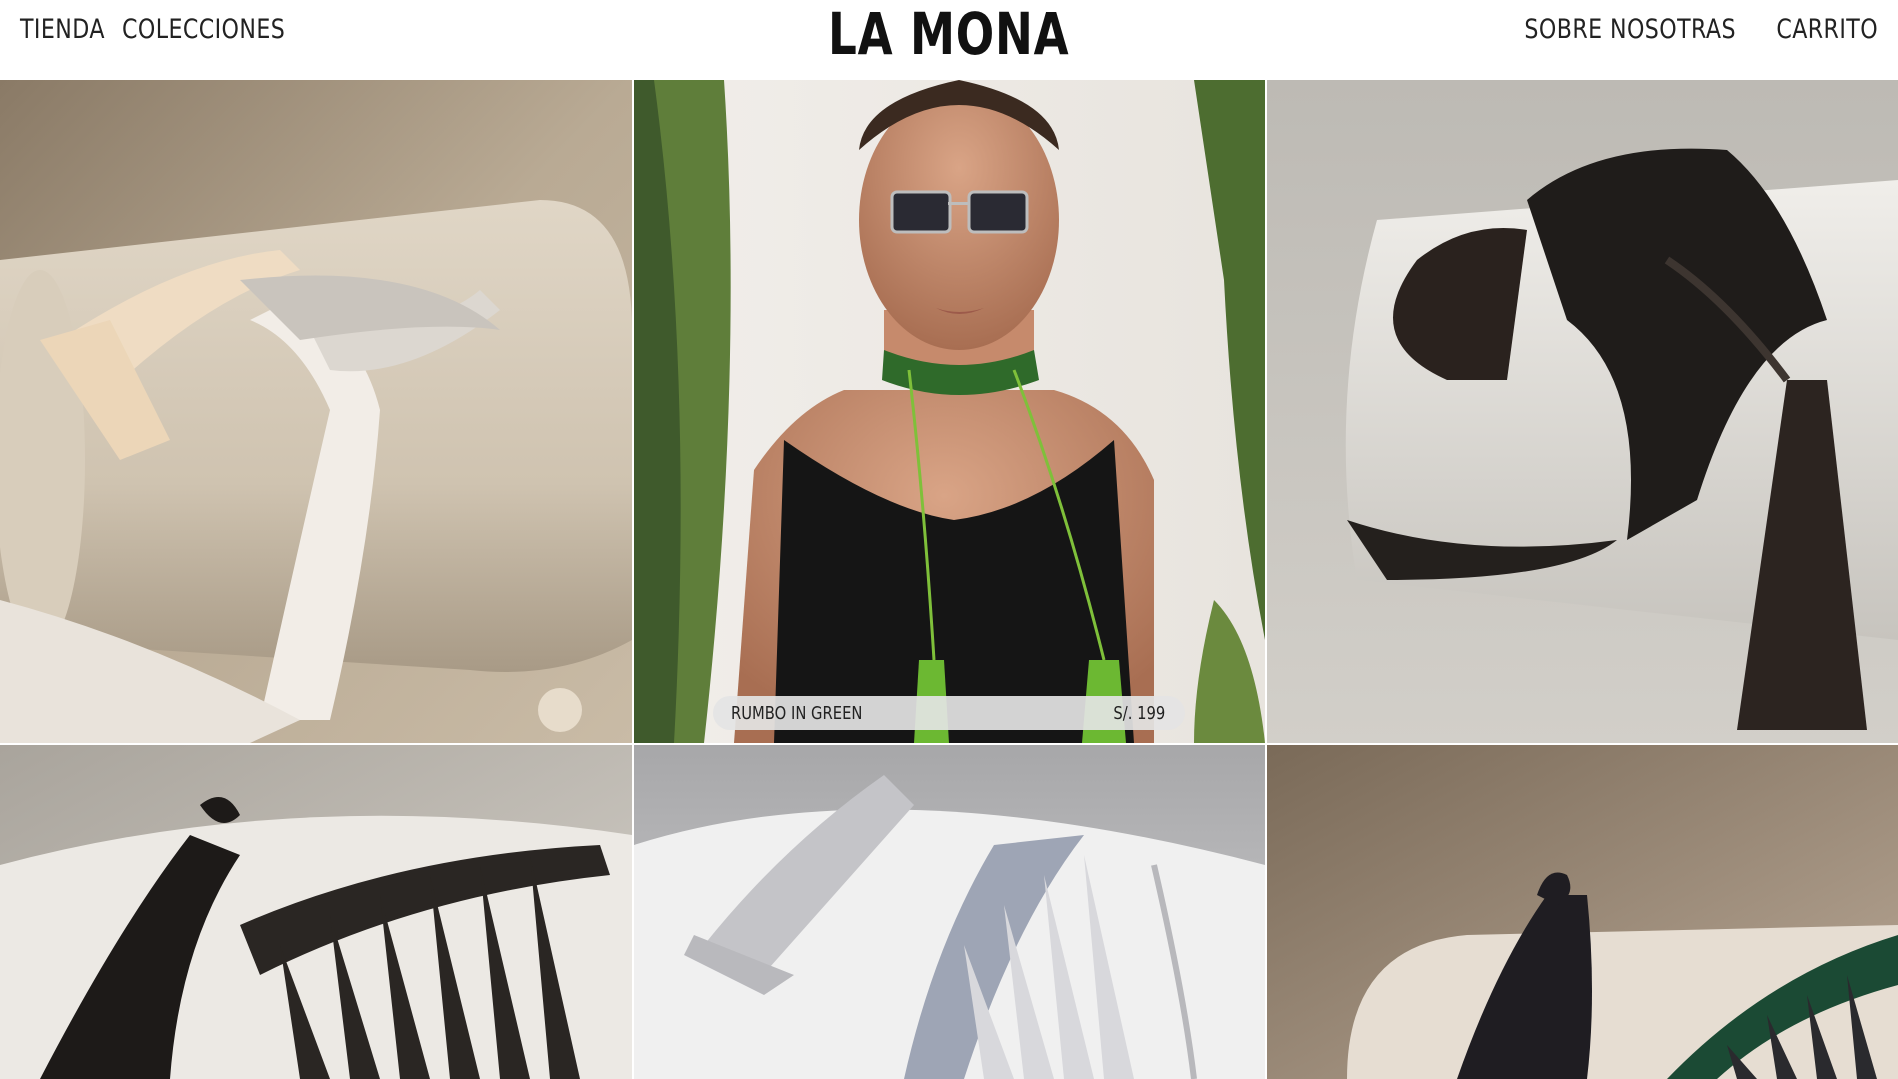 Image resolution: width=1898 pixels, height=1079 pixels. Describe the element at coordinates (203, 29) in the screenshot. I see `nav-link-colecciones: COLECCIONES` at that location.